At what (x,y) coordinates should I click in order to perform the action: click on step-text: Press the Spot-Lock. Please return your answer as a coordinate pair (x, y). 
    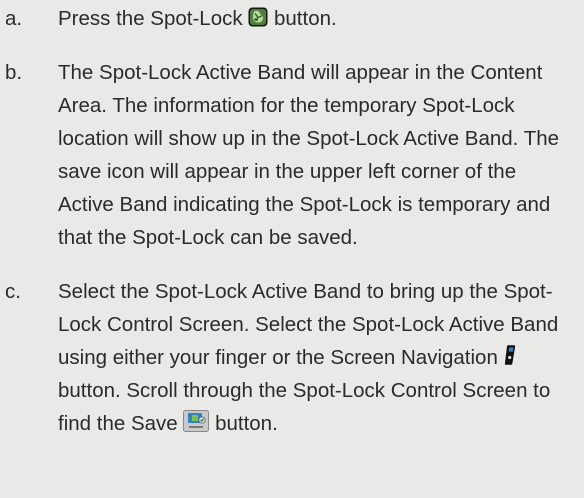
    Looking at the image, I should click on (150, 18).